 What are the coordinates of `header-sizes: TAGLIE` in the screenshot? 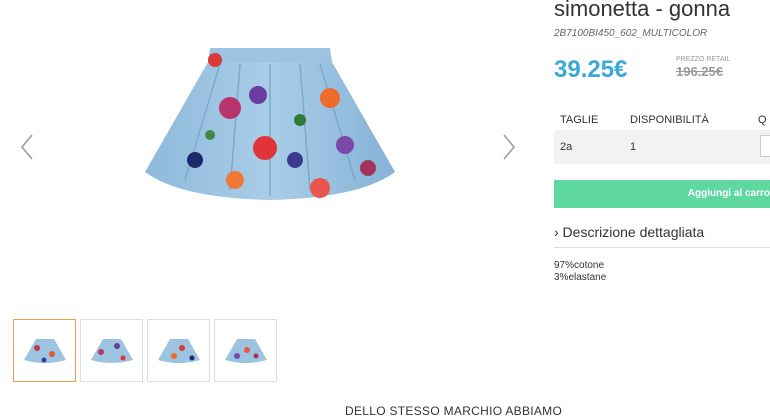 It's located at (579, 120).